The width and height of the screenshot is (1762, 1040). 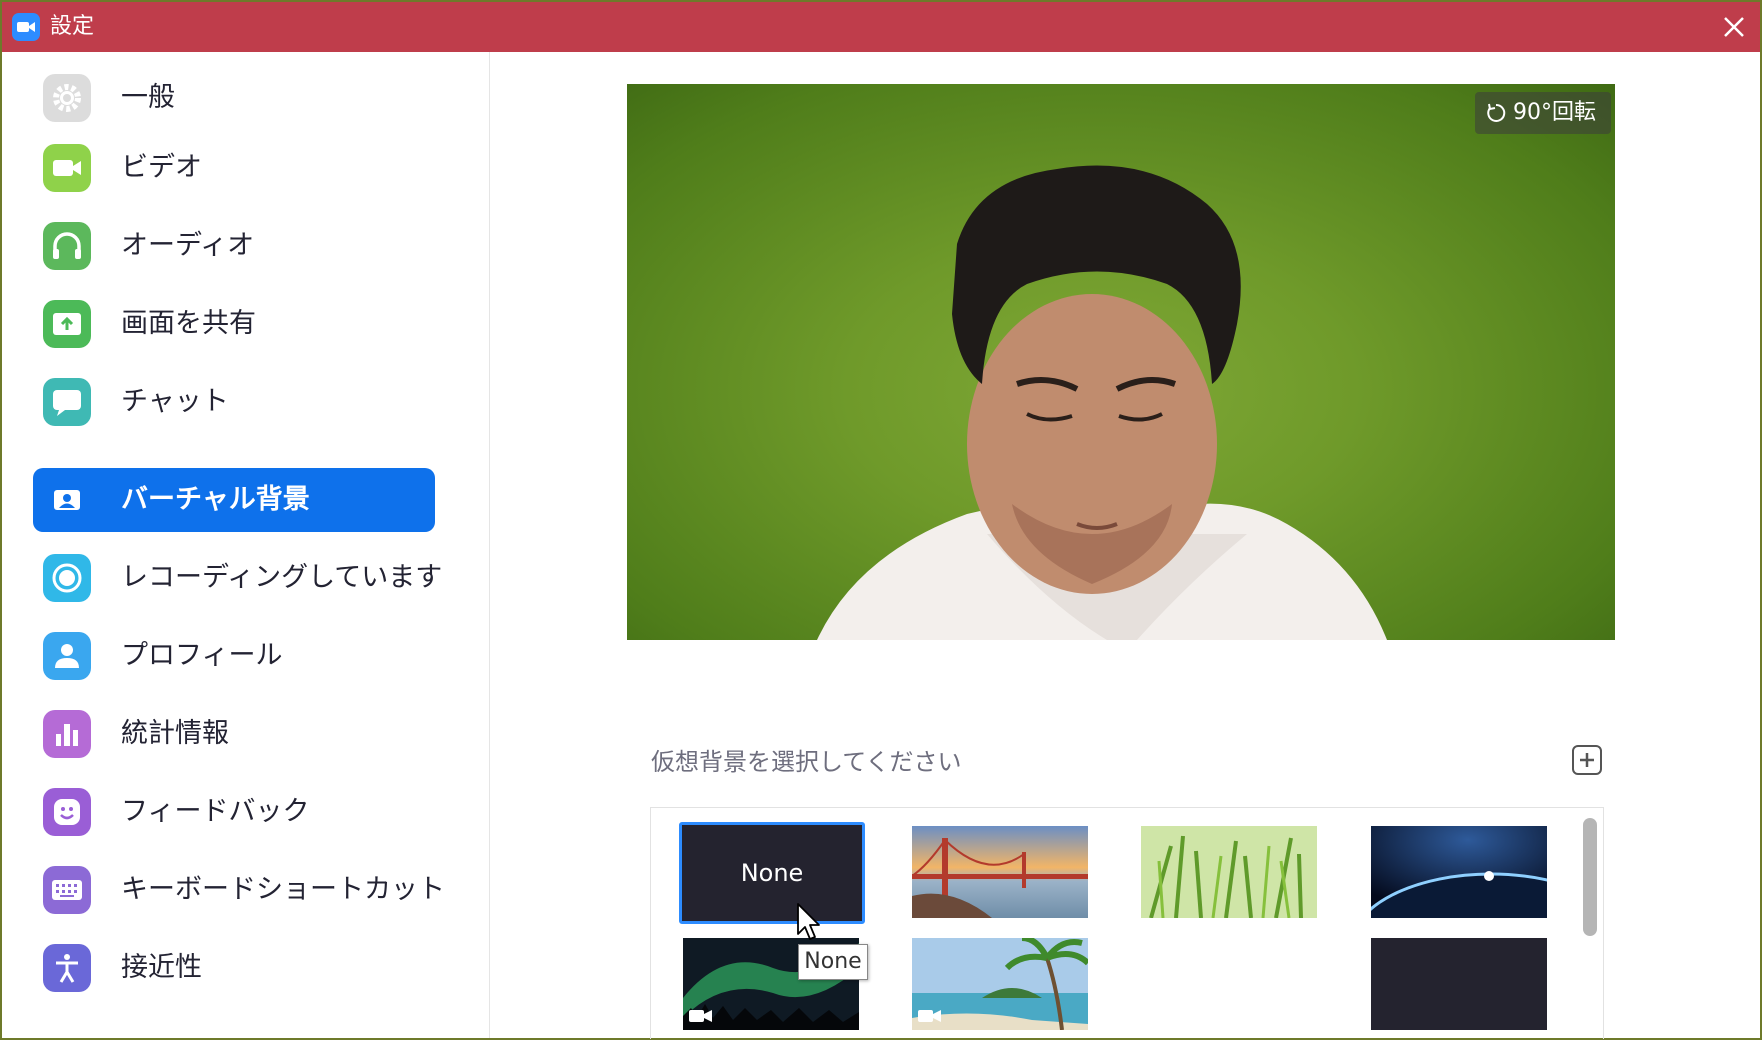 I want to click on none-tooltip: None, so click(x=833, y=962).